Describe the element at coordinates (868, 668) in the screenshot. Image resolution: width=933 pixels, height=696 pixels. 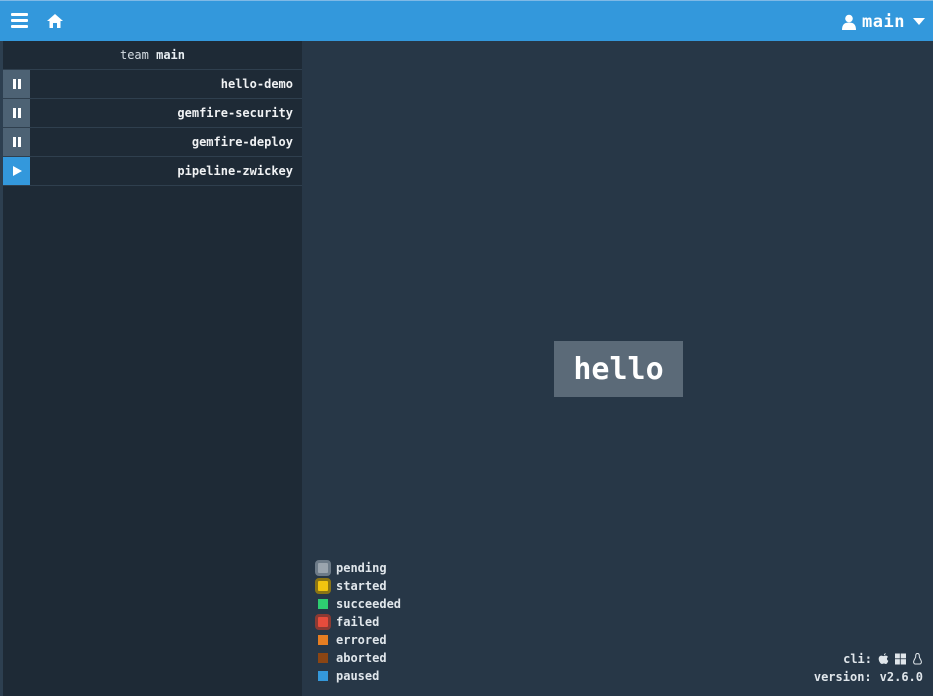
I see `footer: cli: version: v2.6.0` at that location.